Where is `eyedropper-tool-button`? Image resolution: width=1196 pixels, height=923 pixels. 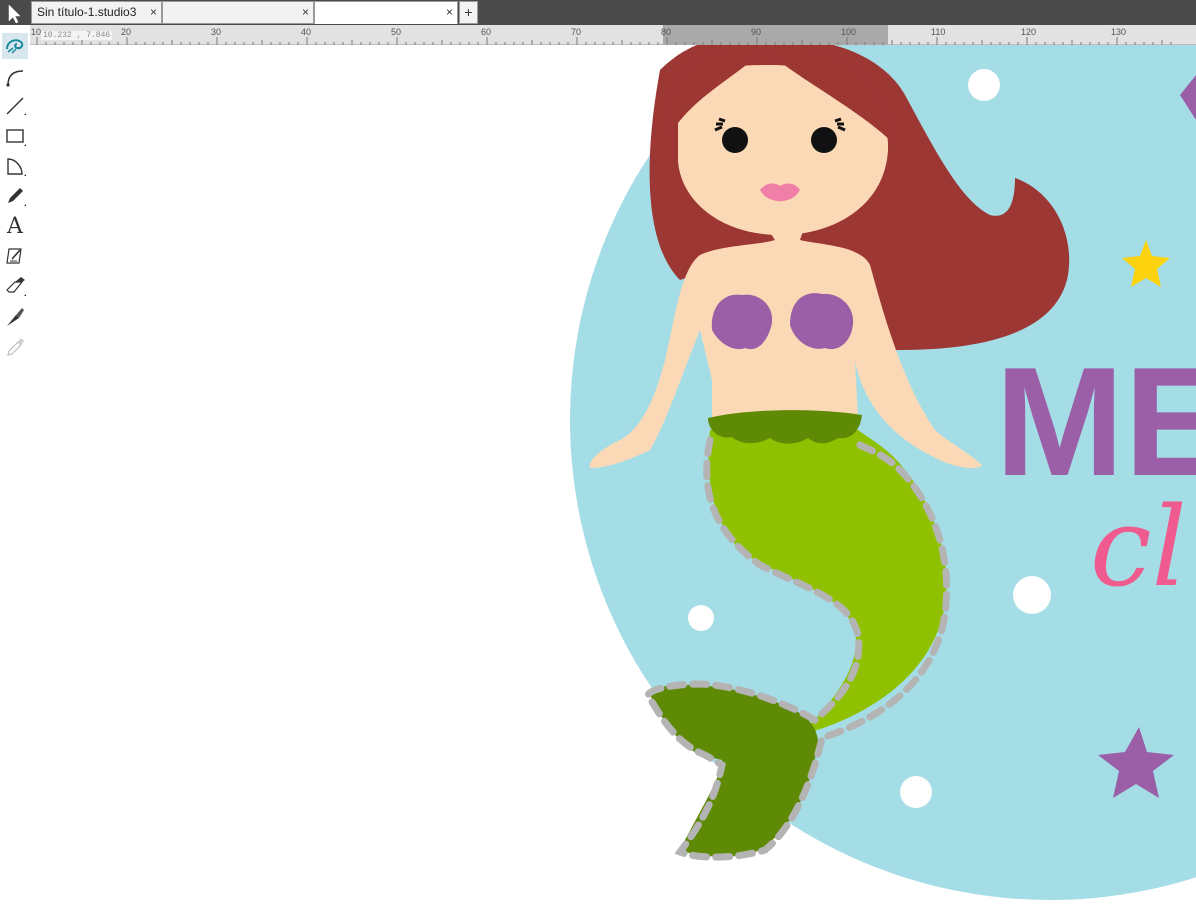
eyedropper-tool-button is located at coordinates (15, 346).